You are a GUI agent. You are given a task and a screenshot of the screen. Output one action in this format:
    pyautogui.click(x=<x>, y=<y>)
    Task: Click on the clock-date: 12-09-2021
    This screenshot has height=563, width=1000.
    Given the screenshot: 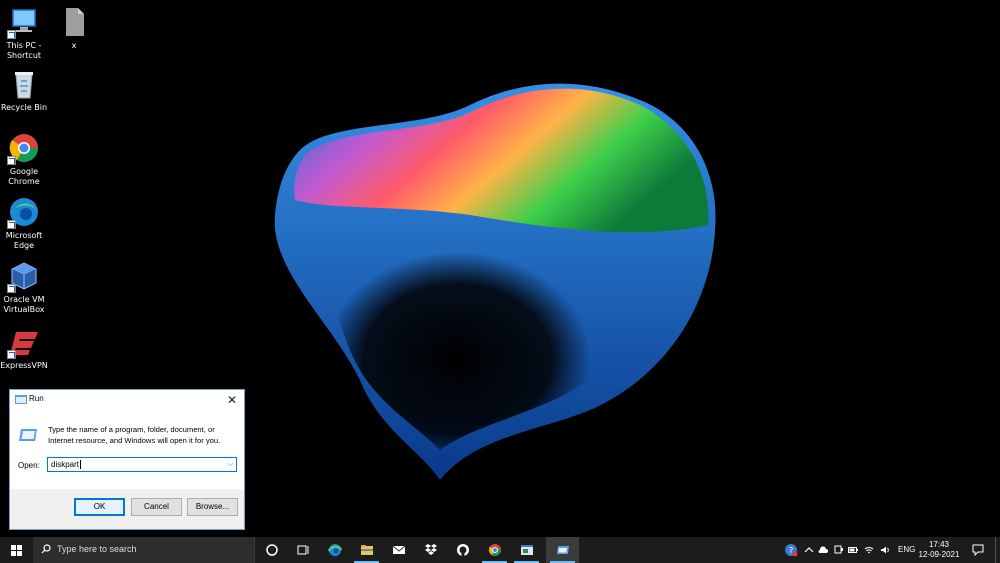 What is the action you would take?
    pyautogui.click(x=939, y=554)
    